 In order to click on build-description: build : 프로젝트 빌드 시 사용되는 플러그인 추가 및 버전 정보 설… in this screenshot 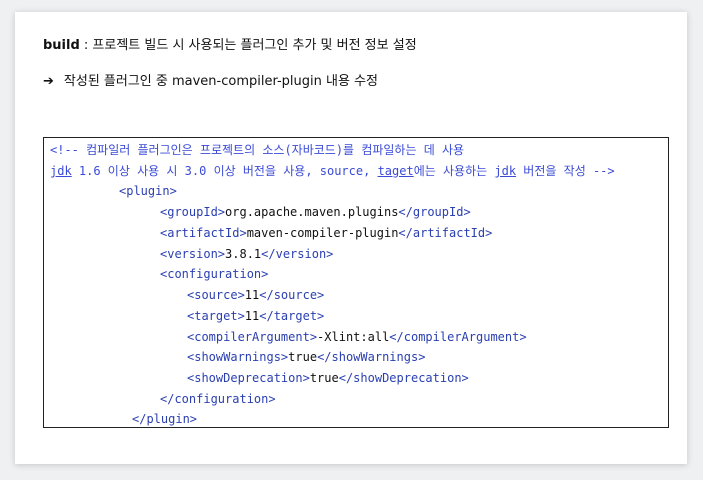, I will do `click(230, 43)`.